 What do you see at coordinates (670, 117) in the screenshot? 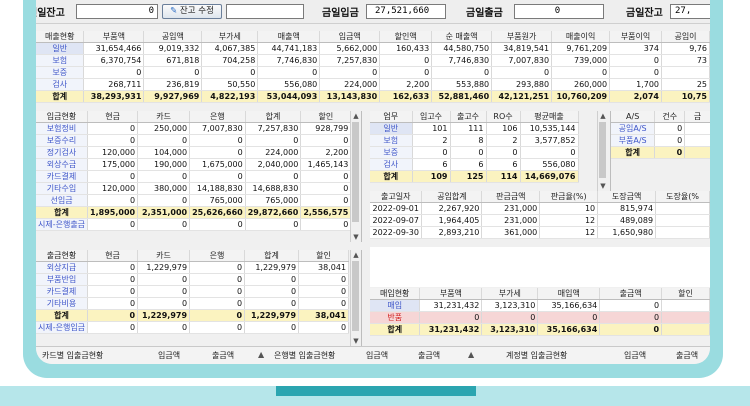
I see `as-col-header: 건수` at bounding box center [670, 117].